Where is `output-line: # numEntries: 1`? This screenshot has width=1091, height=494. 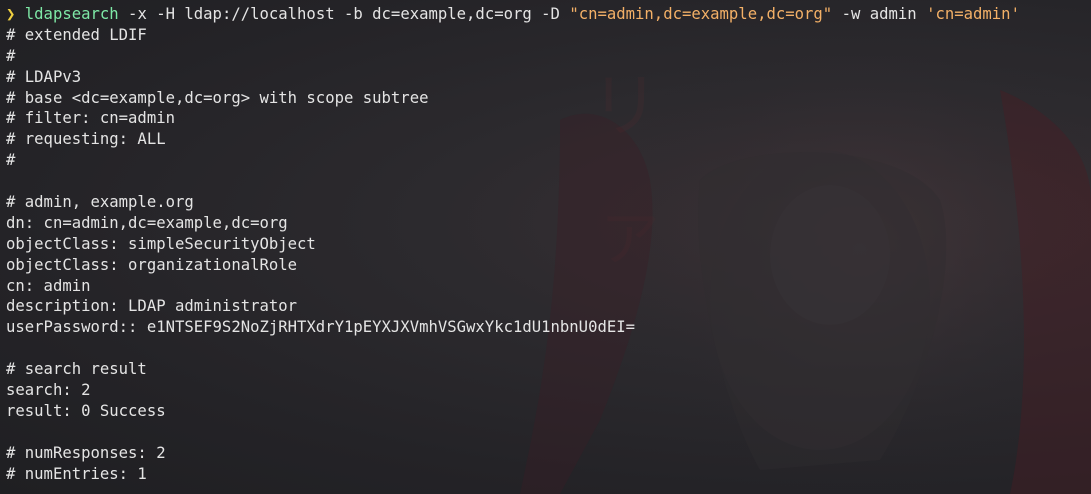 output-line: # numEntries: 1 is located at coordinates (76, 473).